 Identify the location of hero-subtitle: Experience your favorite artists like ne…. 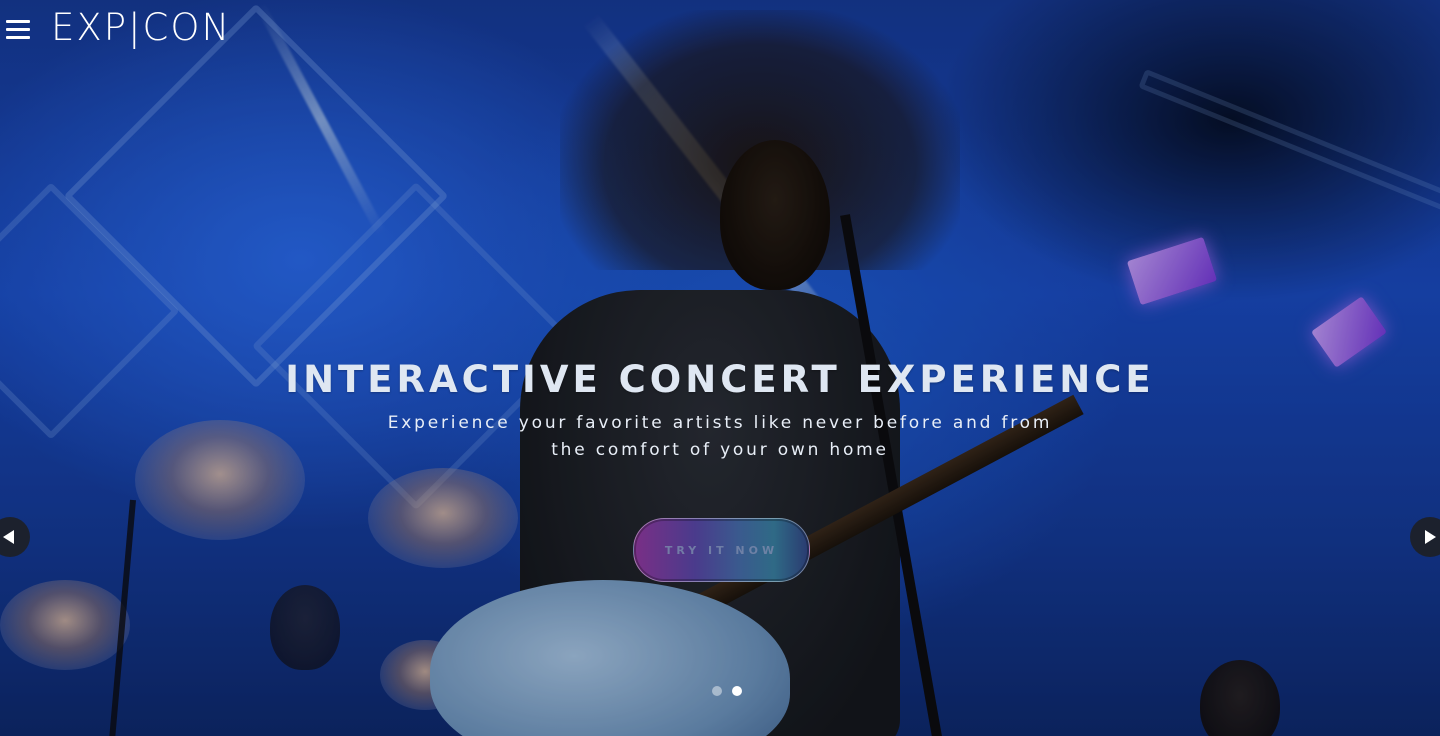
(720, 437).